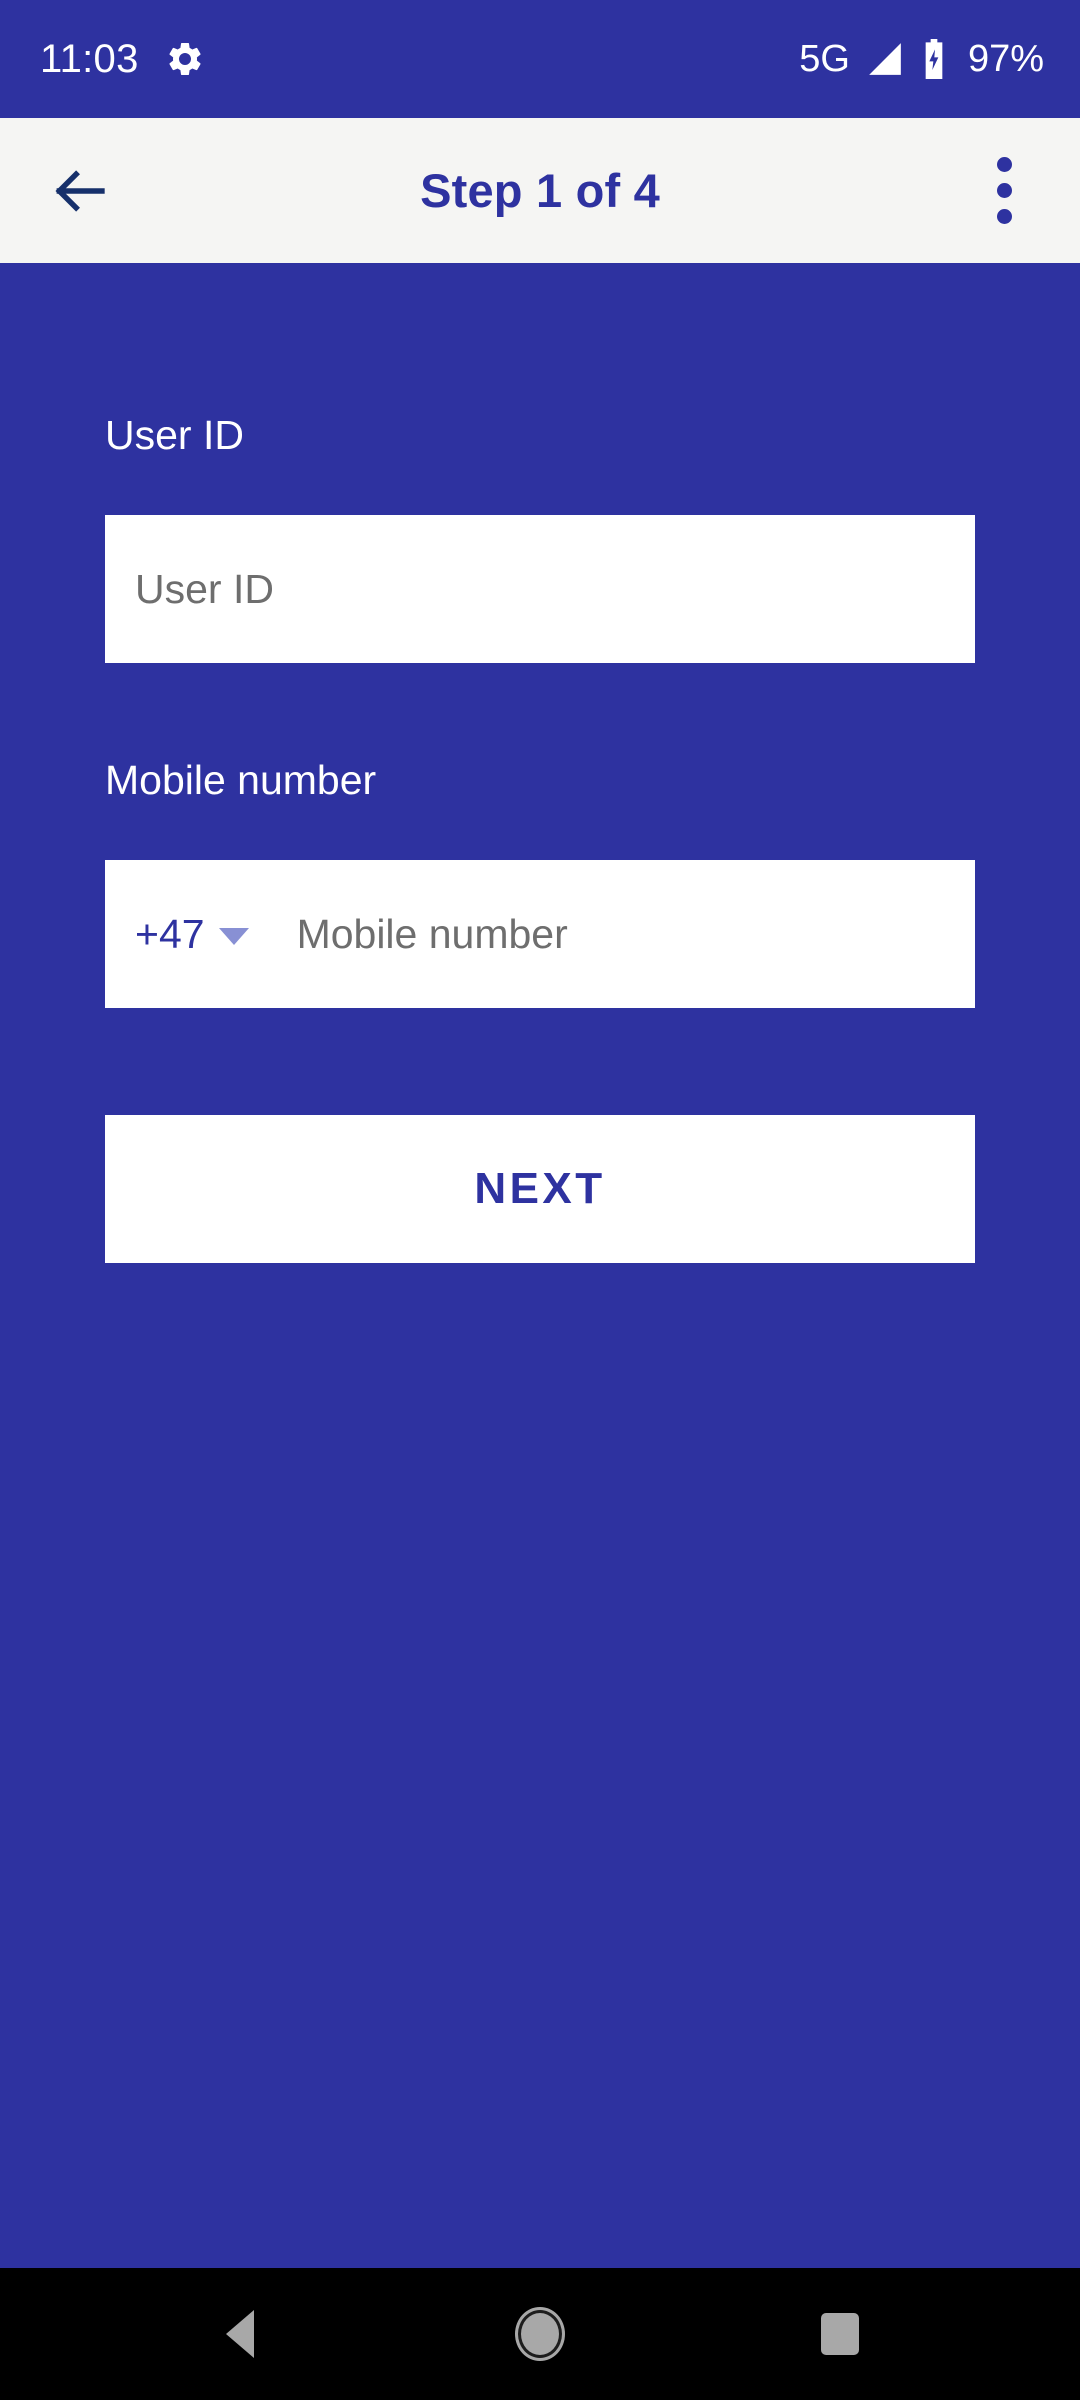 The width and height of the screenshot is (1080, 2400). Describe the element at coordinates (89, 59) in the screenshot. I see `status-clock: 11:03` at that location.